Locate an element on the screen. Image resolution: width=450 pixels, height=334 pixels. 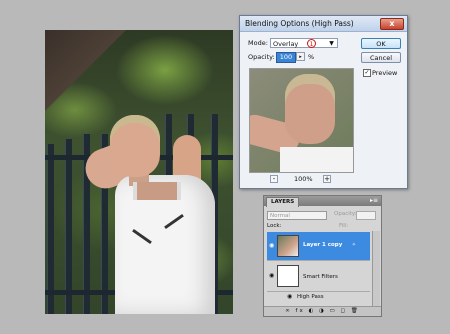
smart-object-icon: ✧ is located at coordinates (353, 245).